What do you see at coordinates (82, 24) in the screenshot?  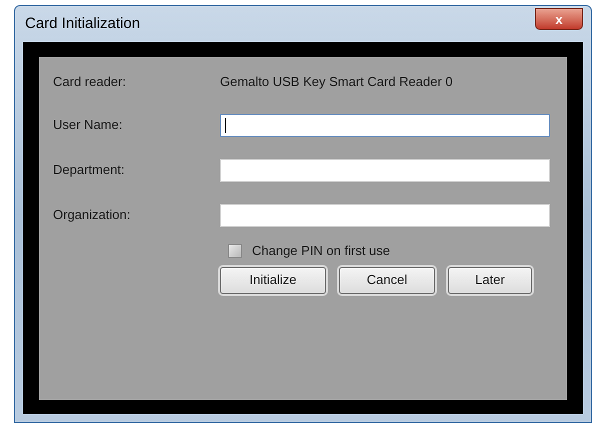 I see `window-title: Card Initialization` at bounding box center [82, 24].